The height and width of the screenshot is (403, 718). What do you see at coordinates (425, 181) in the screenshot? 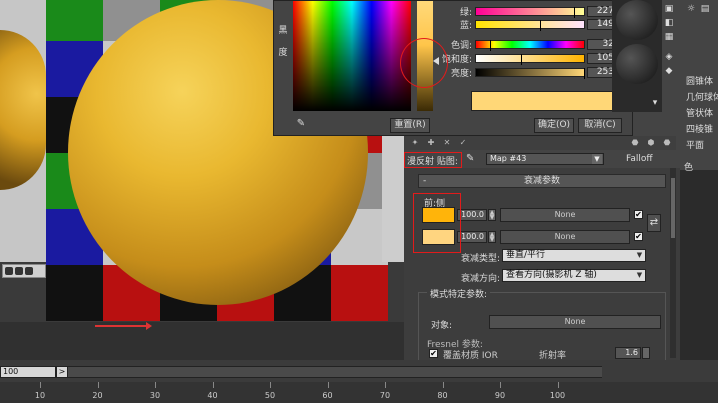
I see `collapse-icon: -` at bounding box center [425, 181].